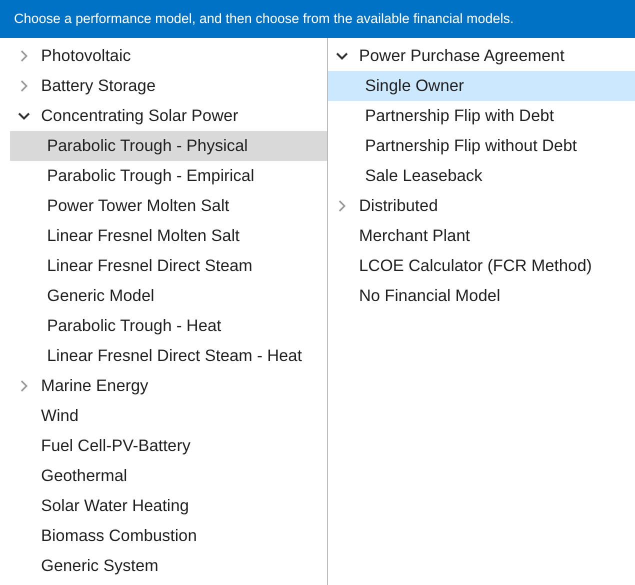  I want to click on tree-item: Merchant Plant, so click(481, 236).